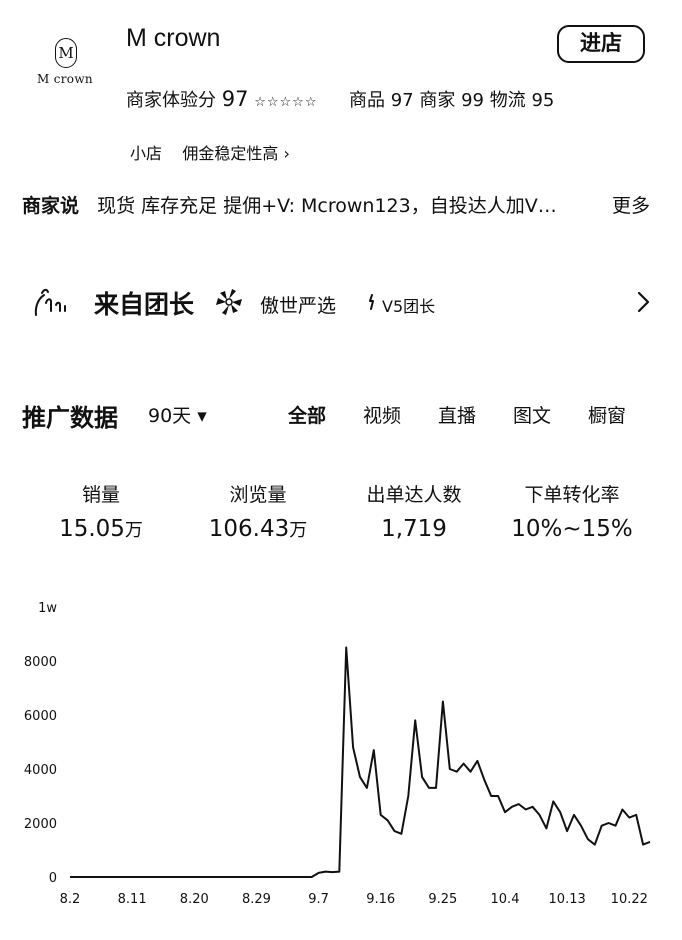  What do you see at coordinates (132, 899) in the screenshot?
I see `x-tick-label: 8.11` at bounding box center [132, 899].